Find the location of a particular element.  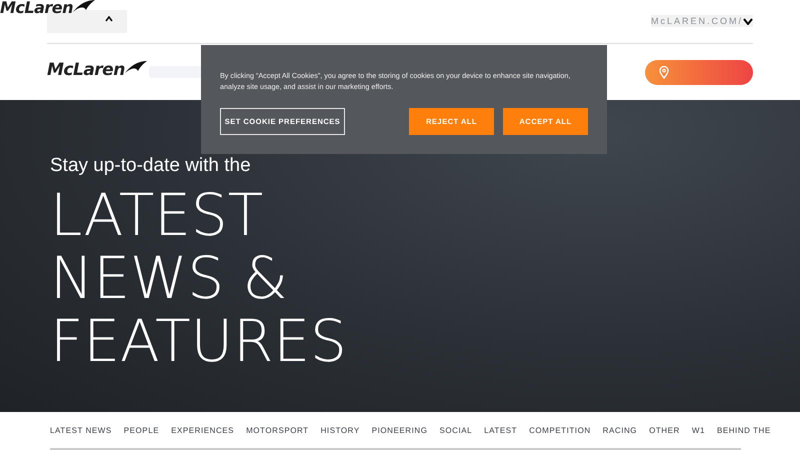

category-link: HISTORY is located at coordinates (340, 430).